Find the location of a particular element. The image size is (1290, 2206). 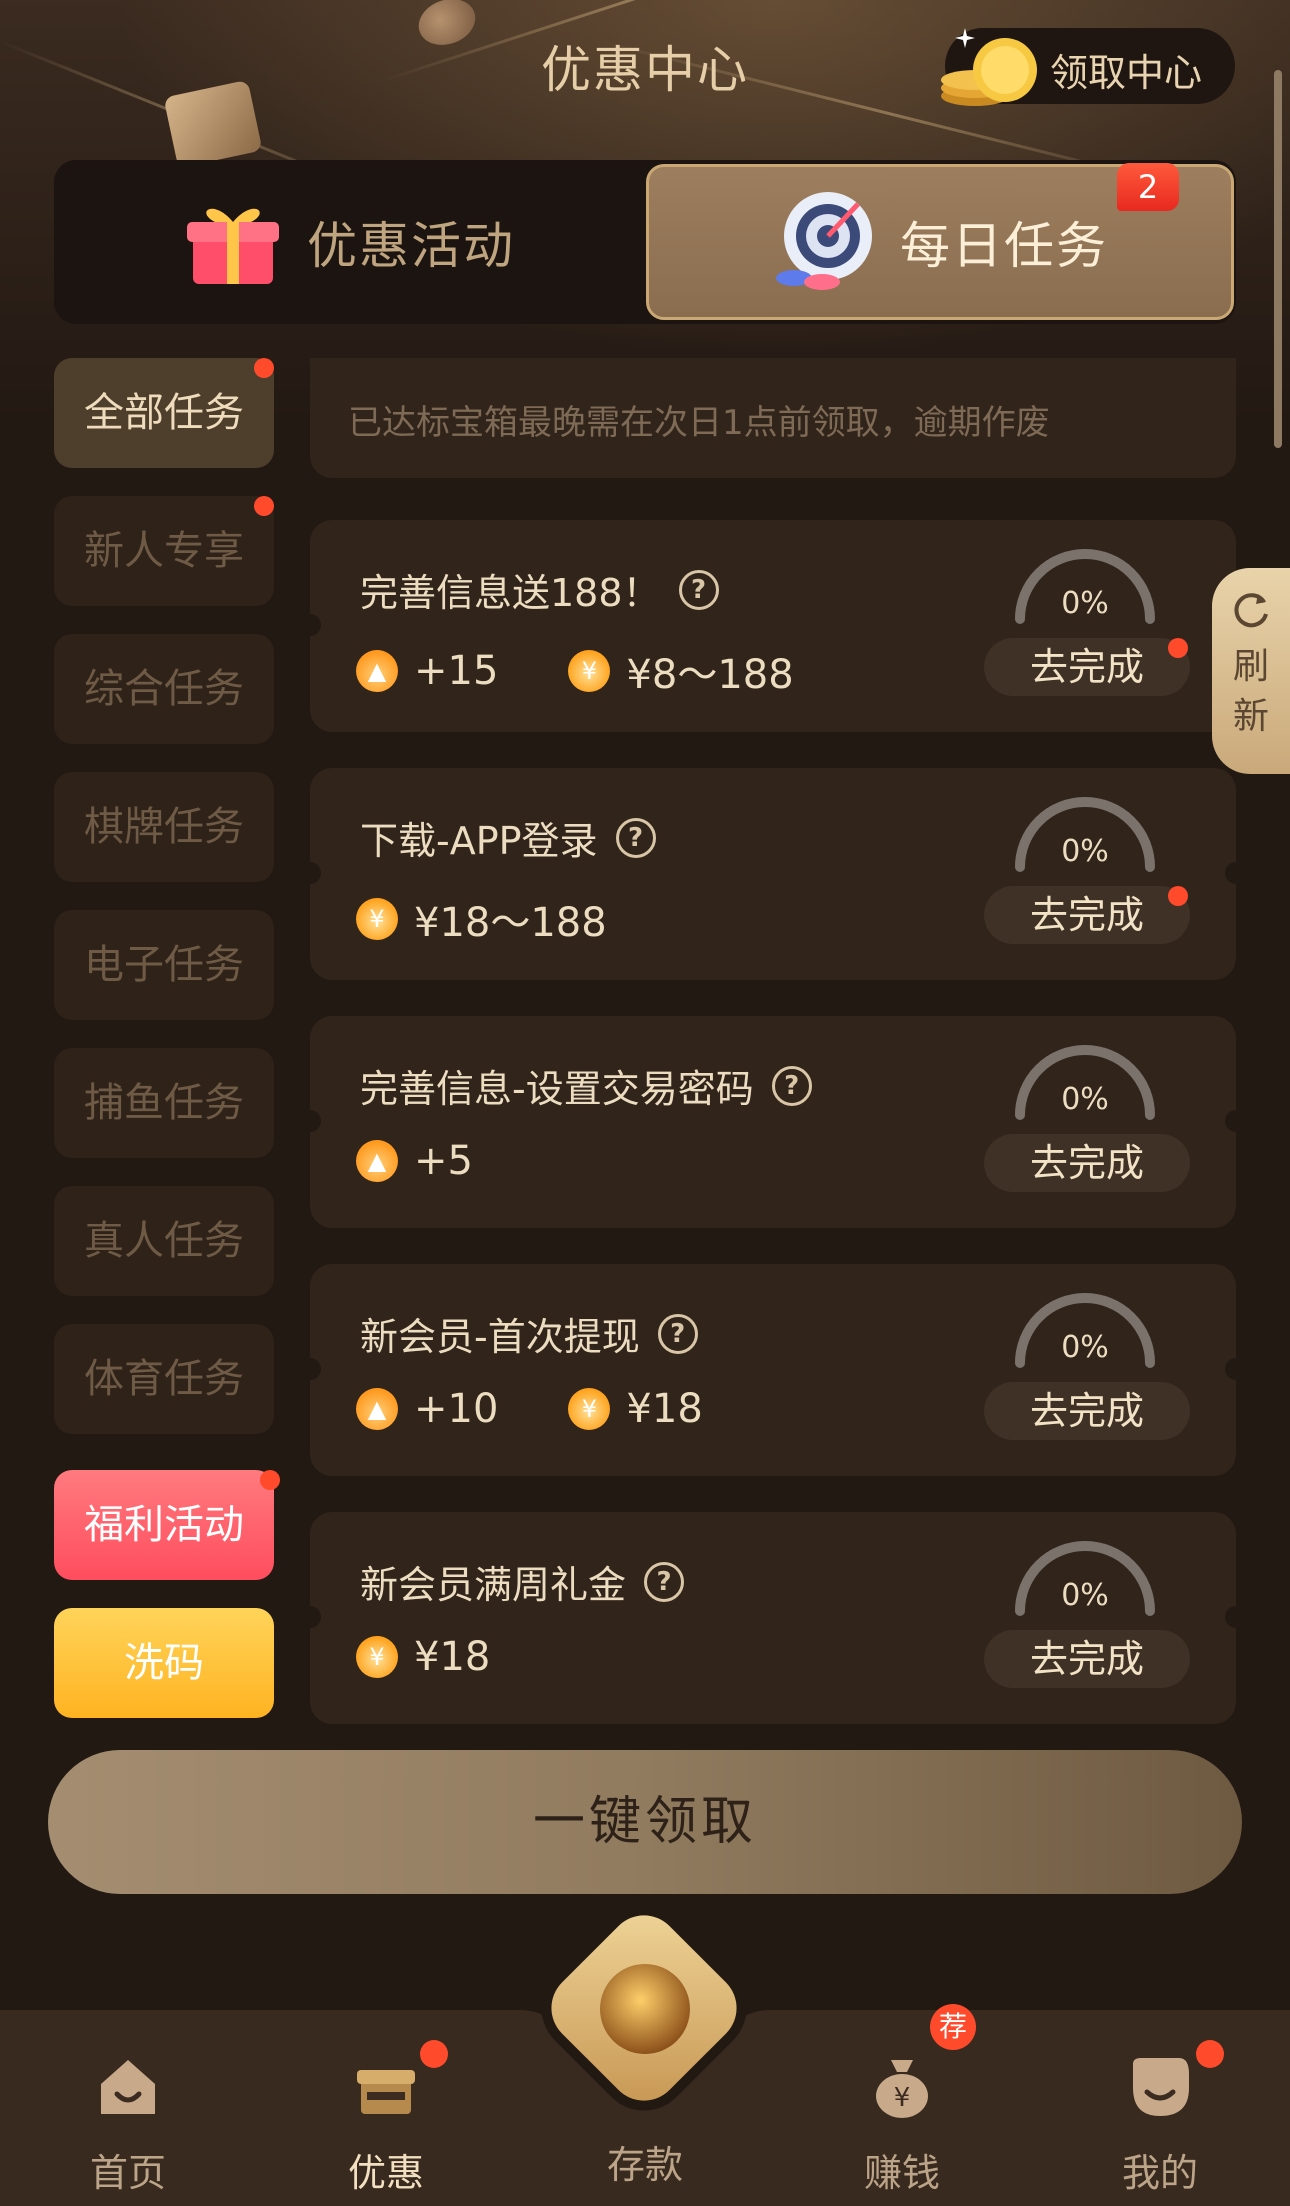

sidebar-item-all-tasks: 全部任务 is located at coordinates (164, 413).